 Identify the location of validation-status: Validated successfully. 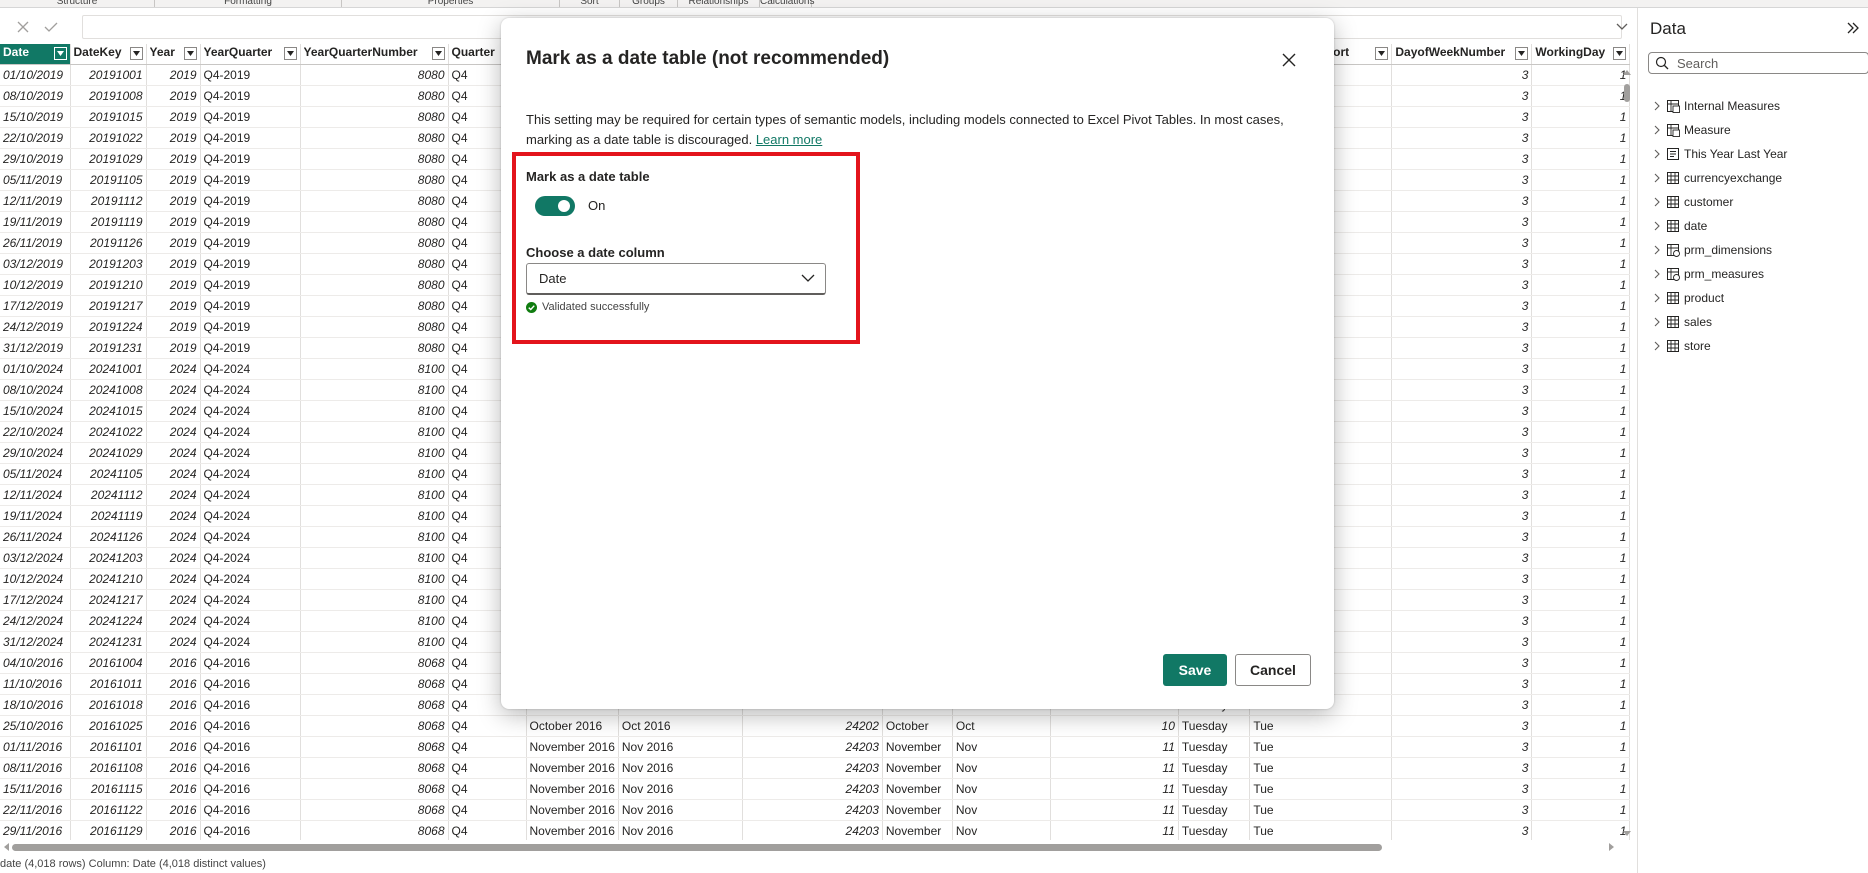
(587, 307).